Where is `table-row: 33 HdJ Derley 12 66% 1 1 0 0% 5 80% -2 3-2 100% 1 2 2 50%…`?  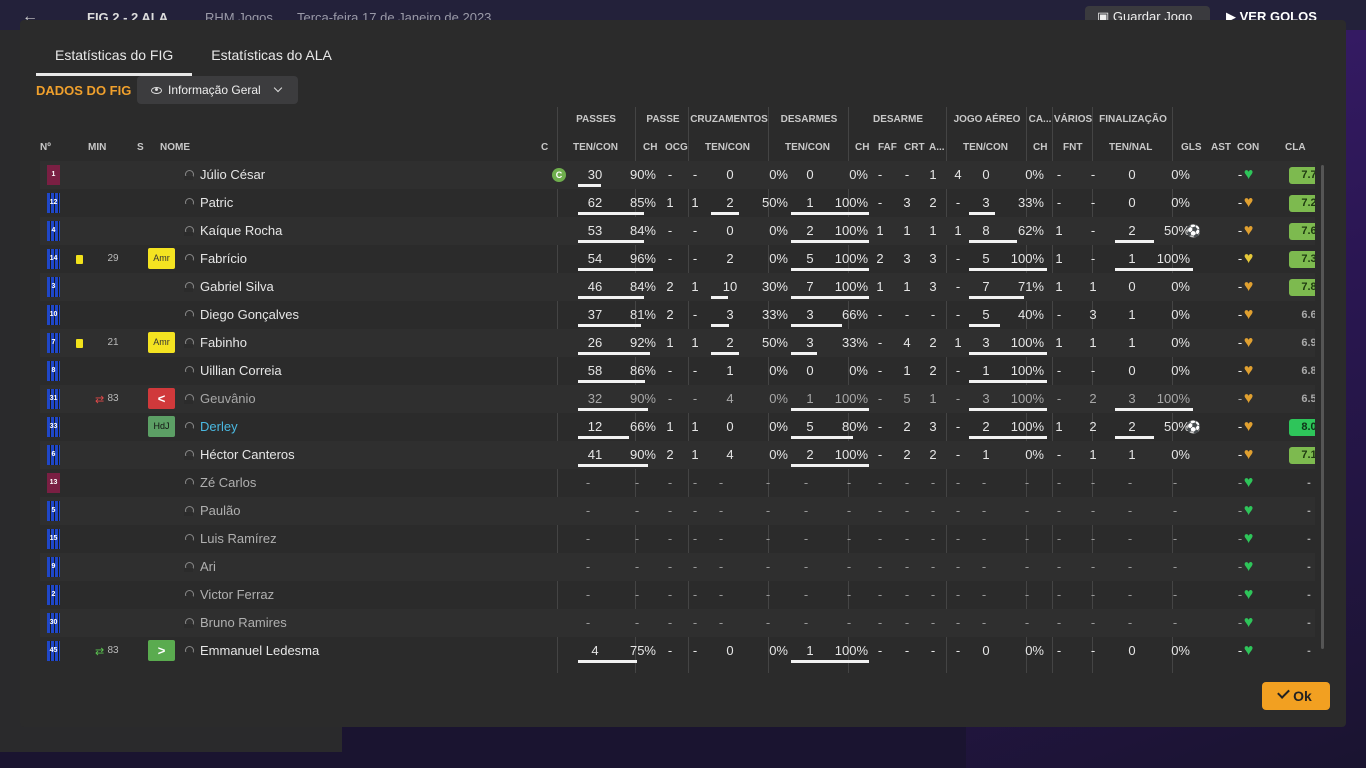
table-row: 33 HdJ Derley 12 66% 1 1 0 0% 5 80% -2 3-2 100% 1 2 2 50%… is located at coordinates (677, 427).